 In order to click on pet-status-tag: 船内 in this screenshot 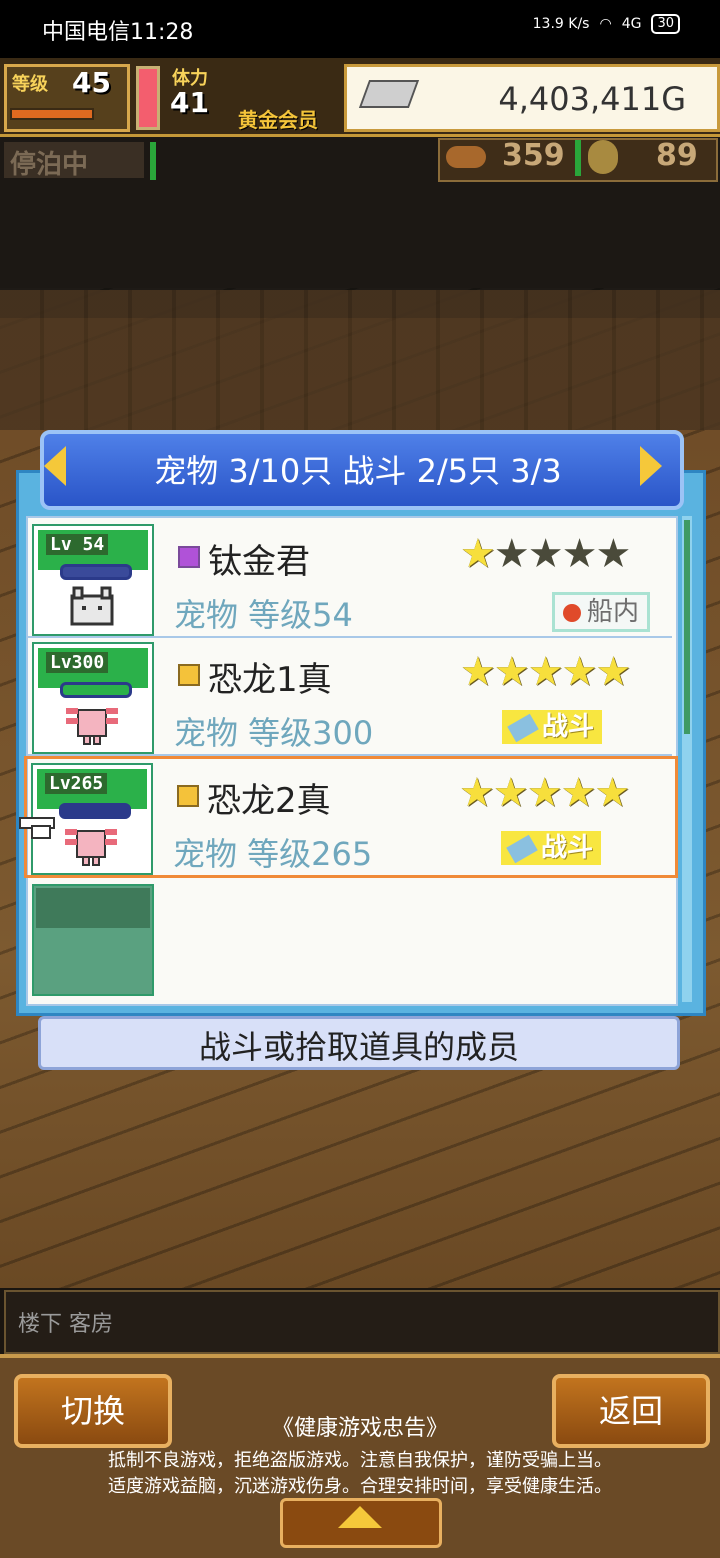, I will do `click(601, 612)`.